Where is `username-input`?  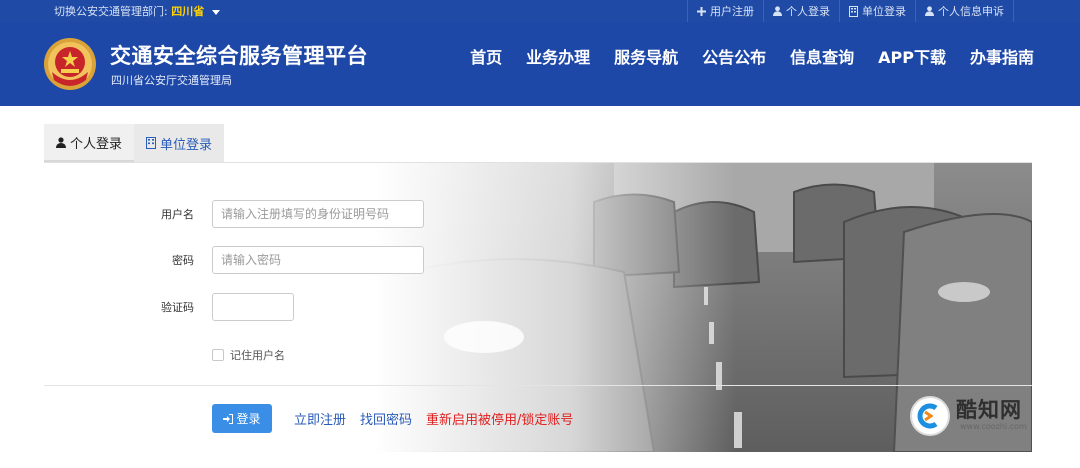 username-input is located at coordinates (318, 214).